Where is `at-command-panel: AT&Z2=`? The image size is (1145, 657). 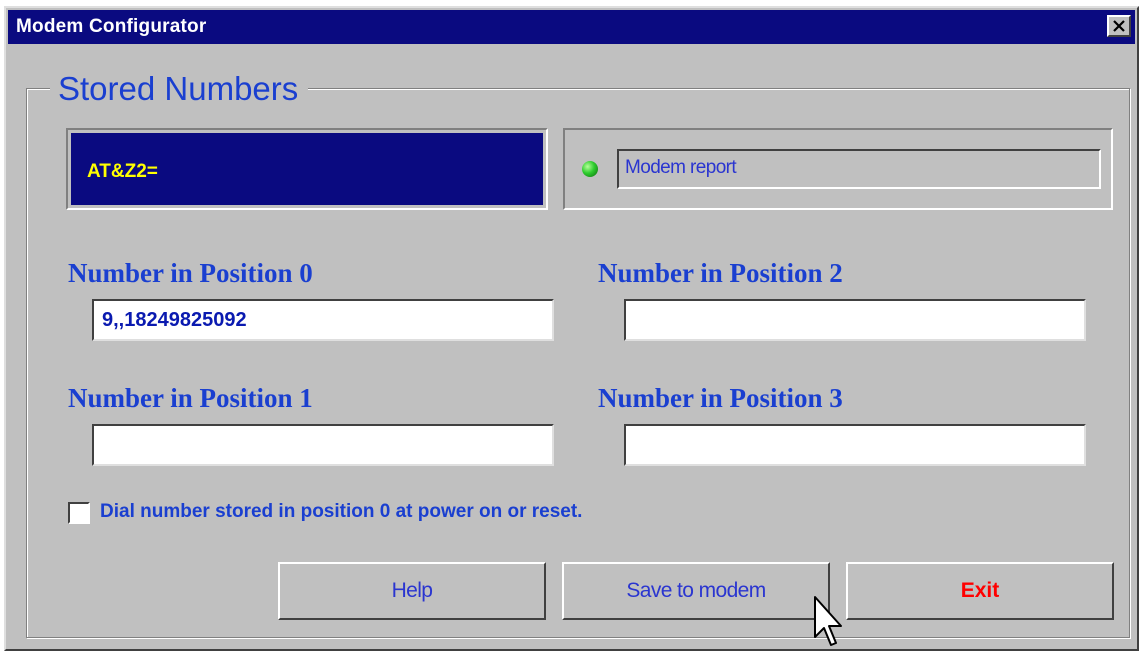 at-command-panel: AT&Z2= is located at coordinates (307, 169).